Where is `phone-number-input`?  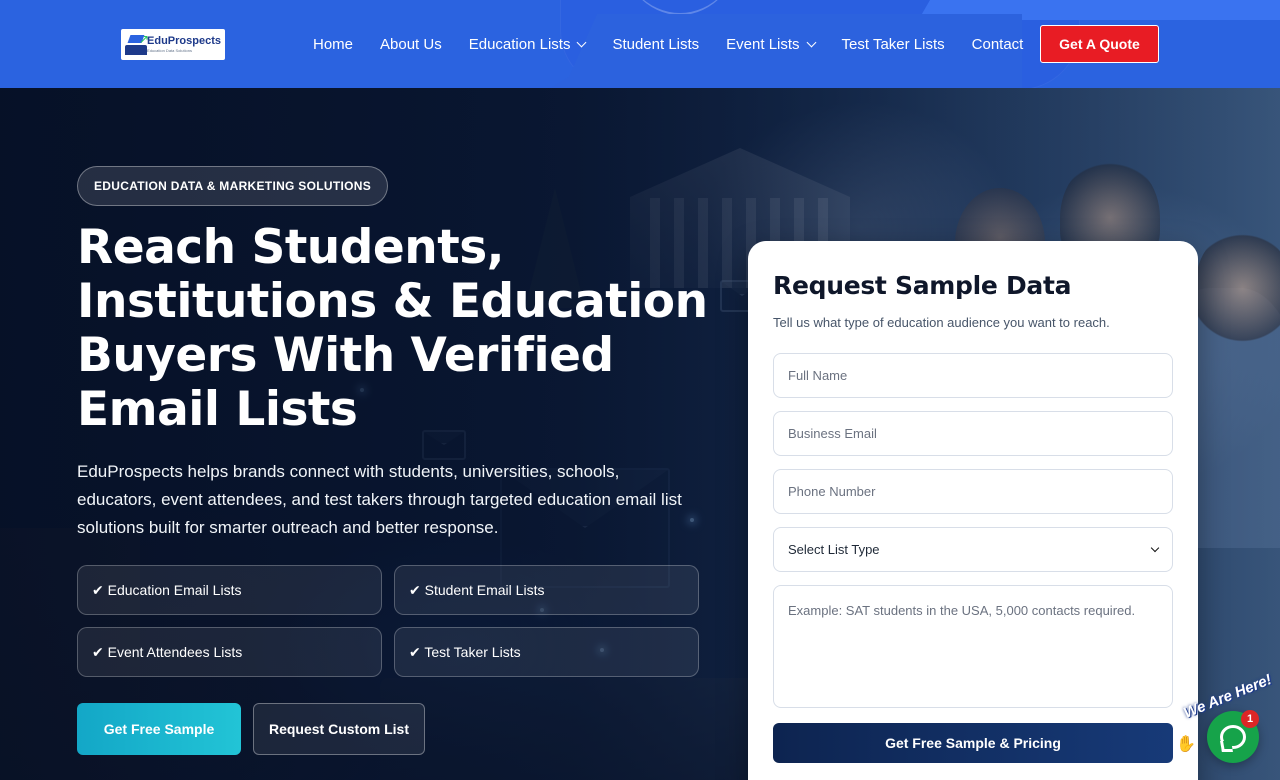
phone-number-input is located at coordinates (973, 491).